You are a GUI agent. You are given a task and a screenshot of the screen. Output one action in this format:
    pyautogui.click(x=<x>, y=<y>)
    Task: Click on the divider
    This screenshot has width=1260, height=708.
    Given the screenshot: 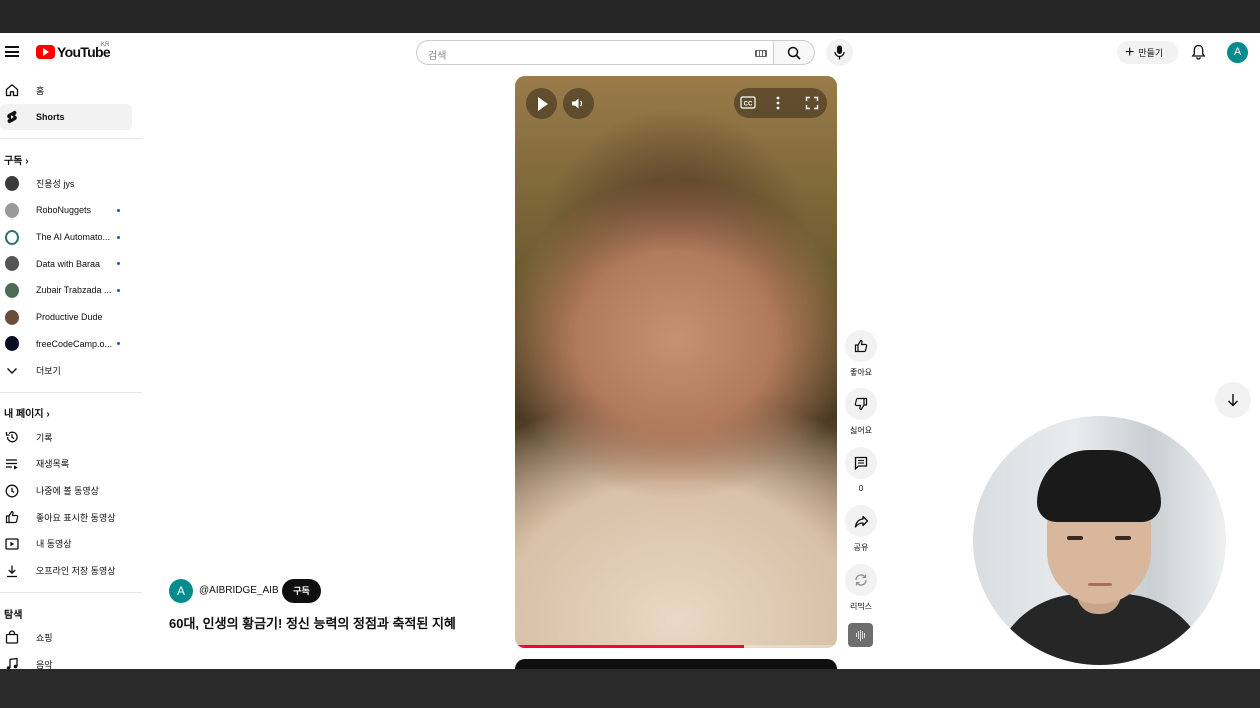 What is the action you would take?
    pyautogui.click(x=71, y=592)
    